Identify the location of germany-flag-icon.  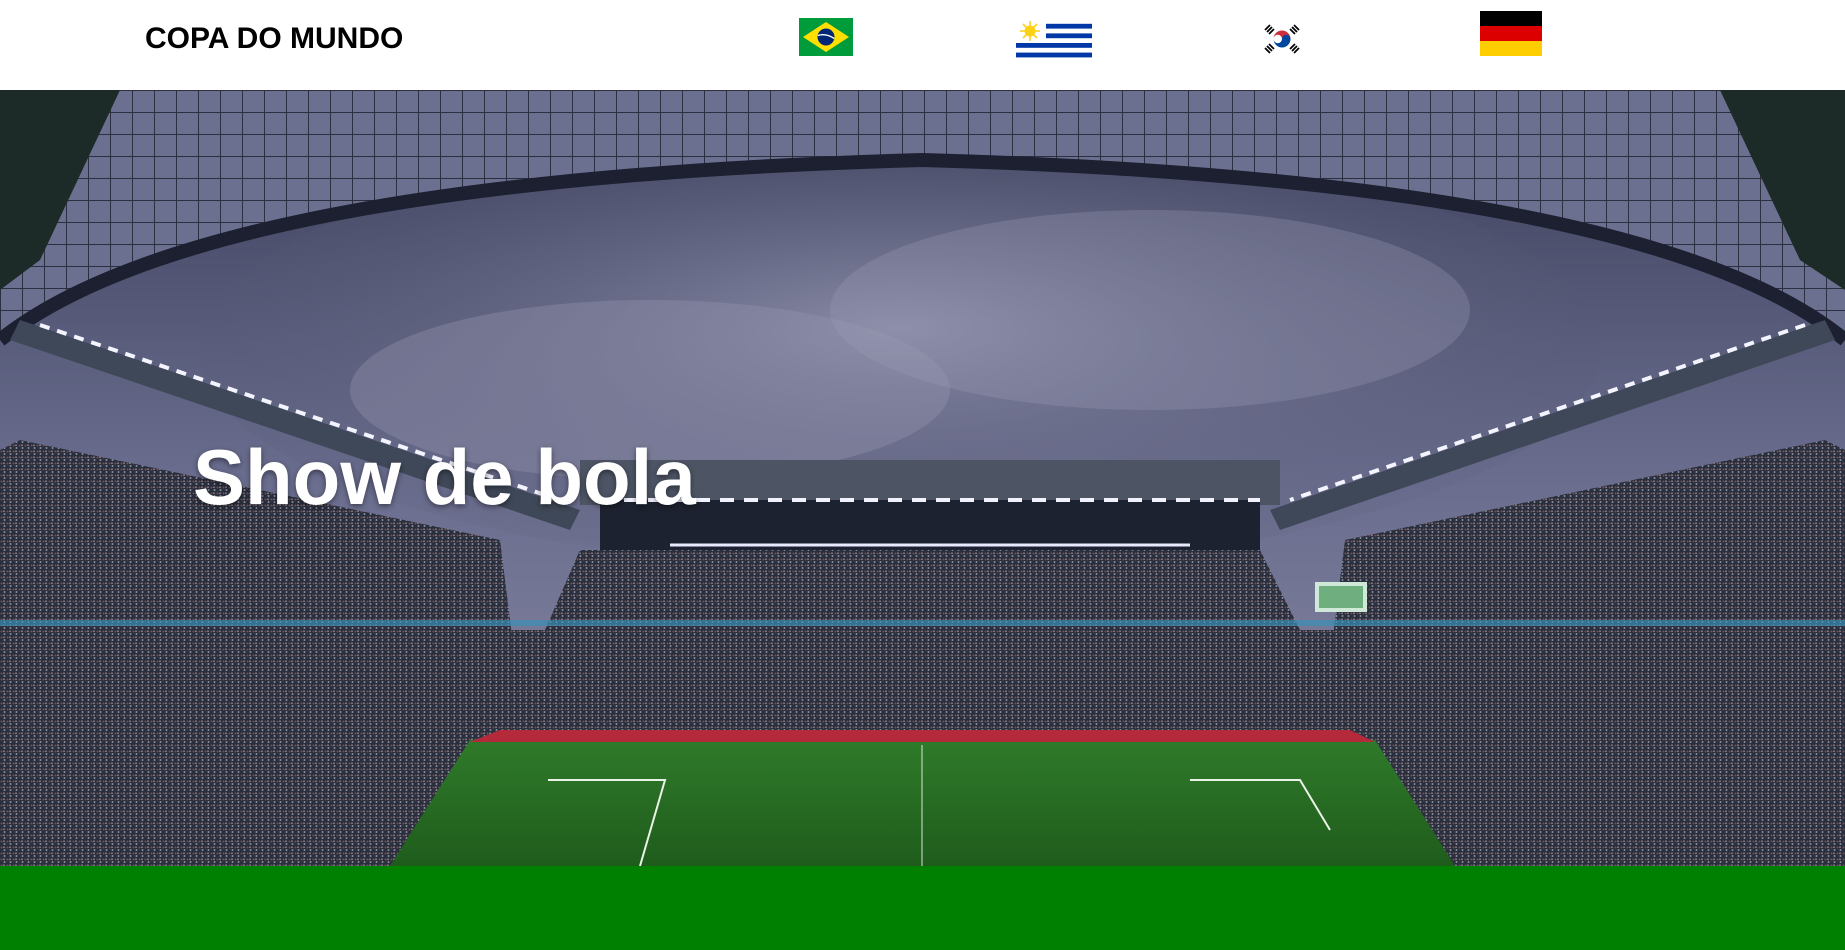
(1511, 33).